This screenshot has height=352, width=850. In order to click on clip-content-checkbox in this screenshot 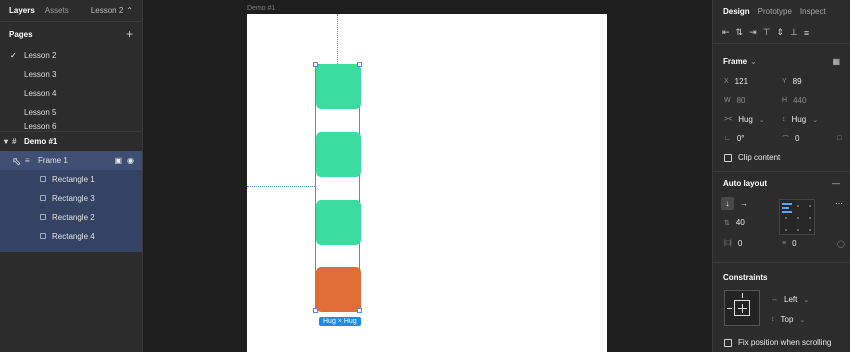, I will do `click(728, 157)`.